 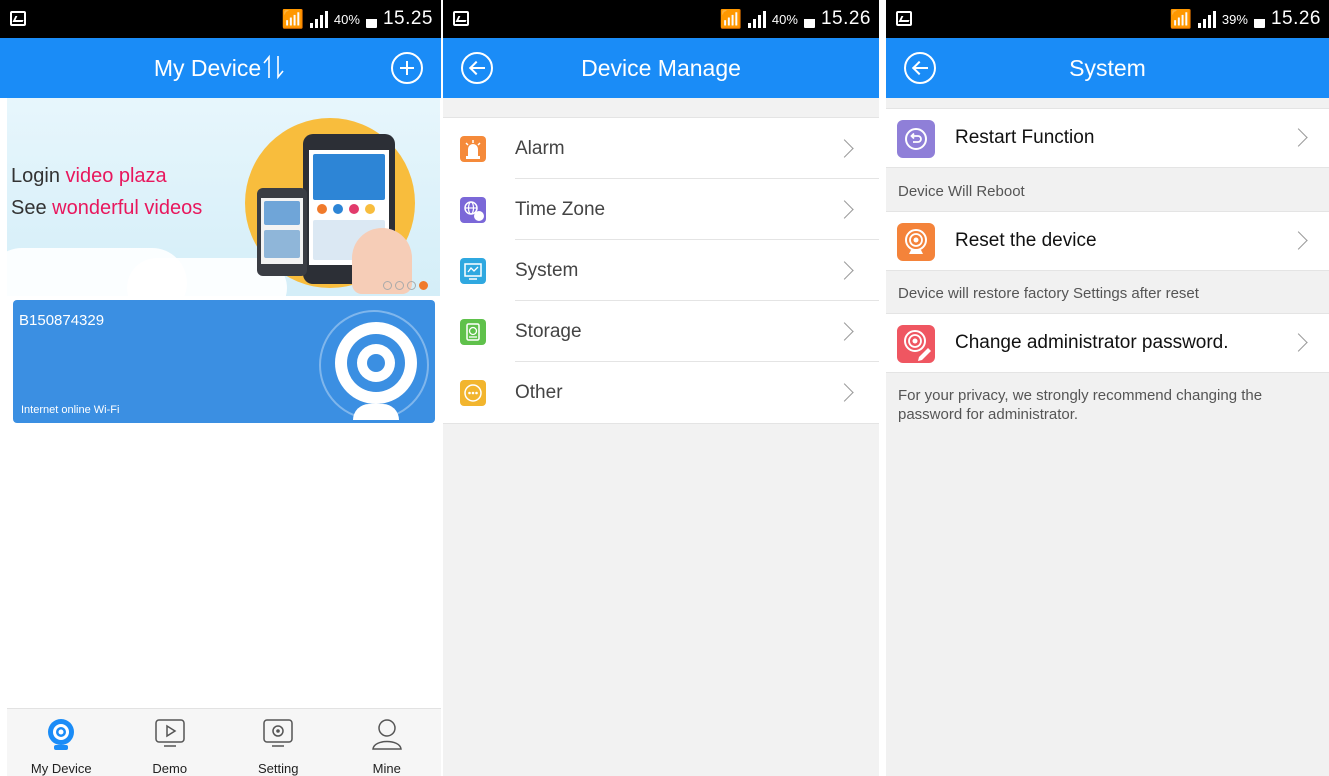 What do you see at coordinates (473, 210) in the screenshot?
I see `globe-clock-icon` at bounding box center [473, 210].